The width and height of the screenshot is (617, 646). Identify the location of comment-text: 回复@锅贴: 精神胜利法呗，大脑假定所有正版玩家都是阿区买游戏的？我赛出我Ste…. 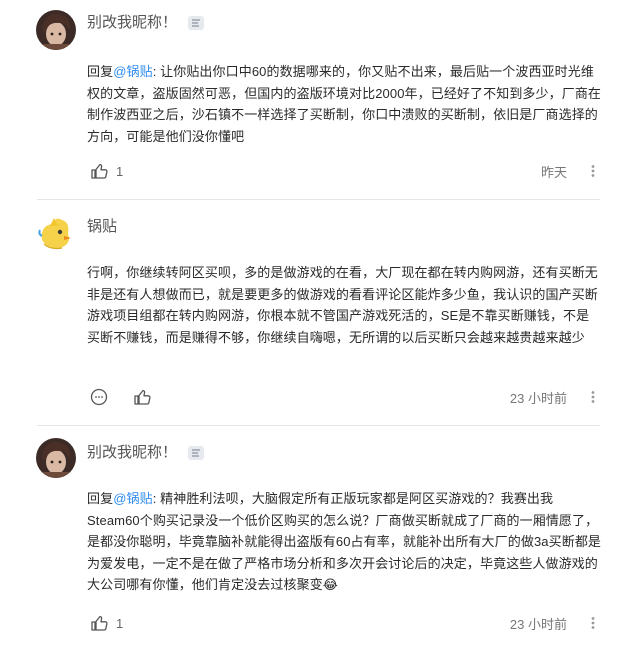
(344, 542).